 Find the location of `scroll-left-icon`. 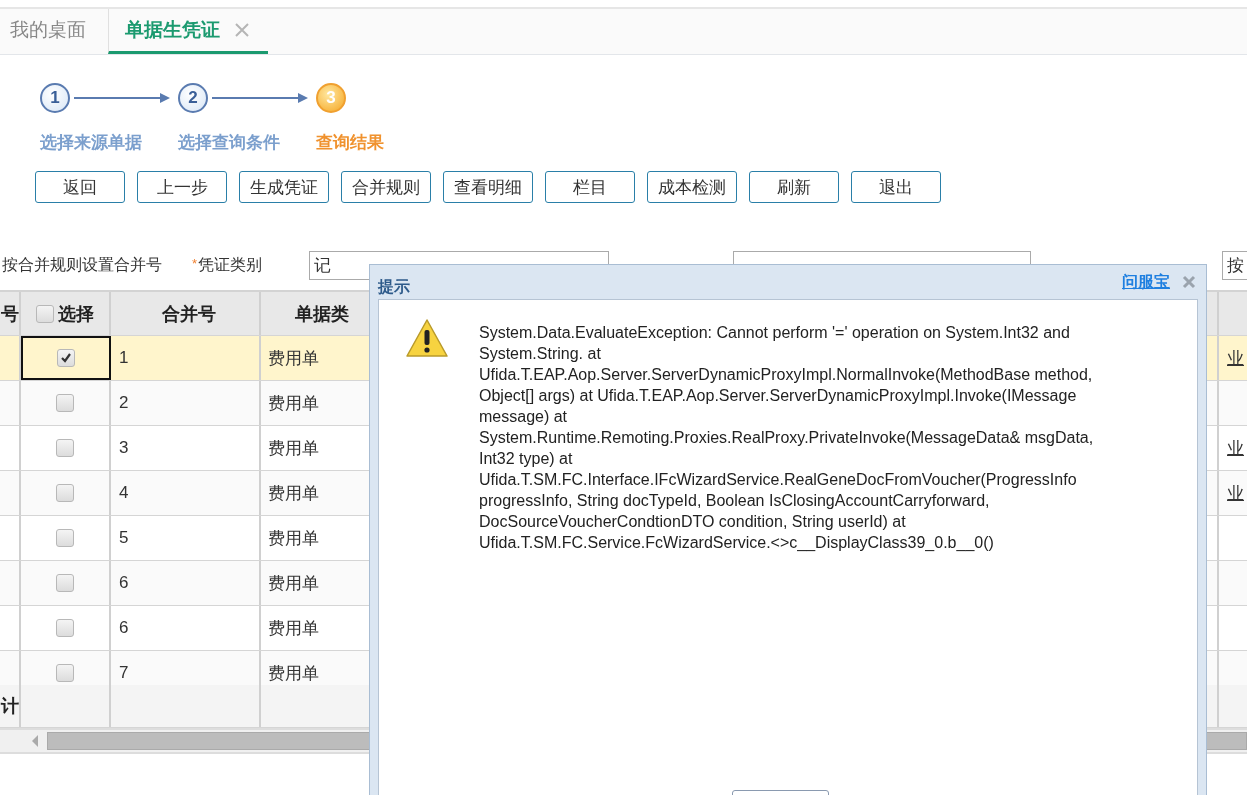

scroll-left-icon is located at coordinates (35, 741).